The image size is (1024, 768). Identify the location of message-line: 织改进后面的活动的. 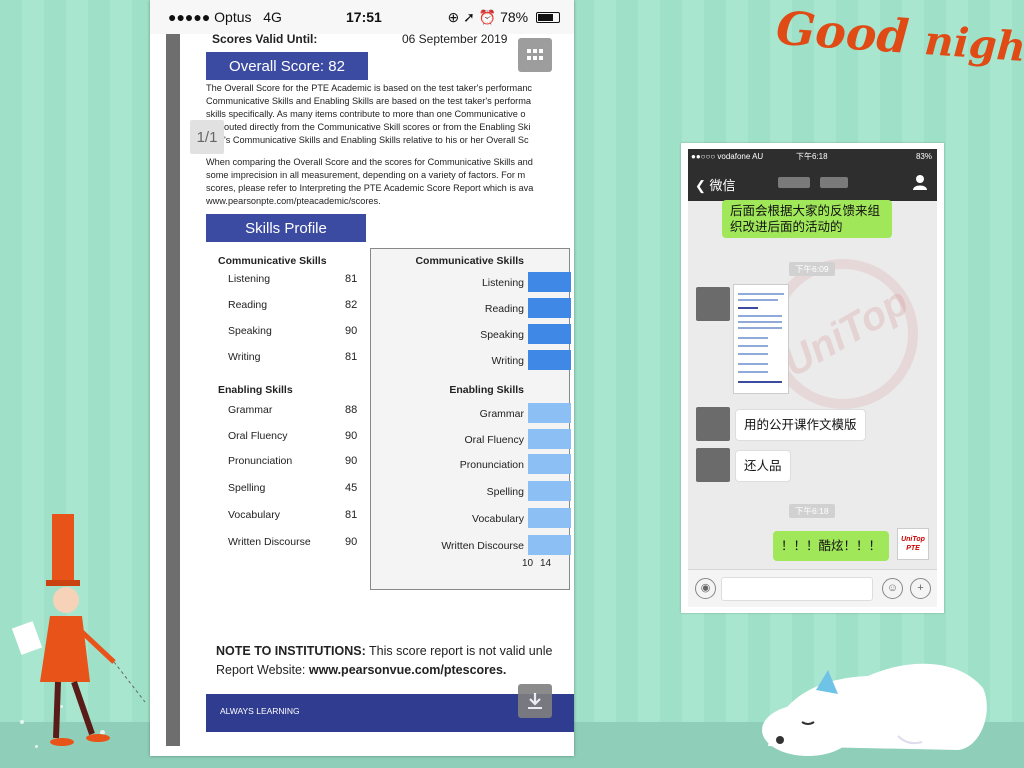
(786, 227).